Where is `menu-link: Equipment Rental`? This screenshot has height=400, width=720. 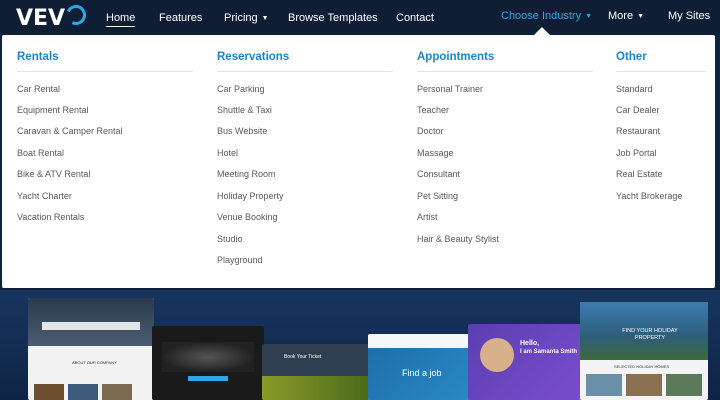 menu-link: Equipment Rental is located at coordinates (53, 110).